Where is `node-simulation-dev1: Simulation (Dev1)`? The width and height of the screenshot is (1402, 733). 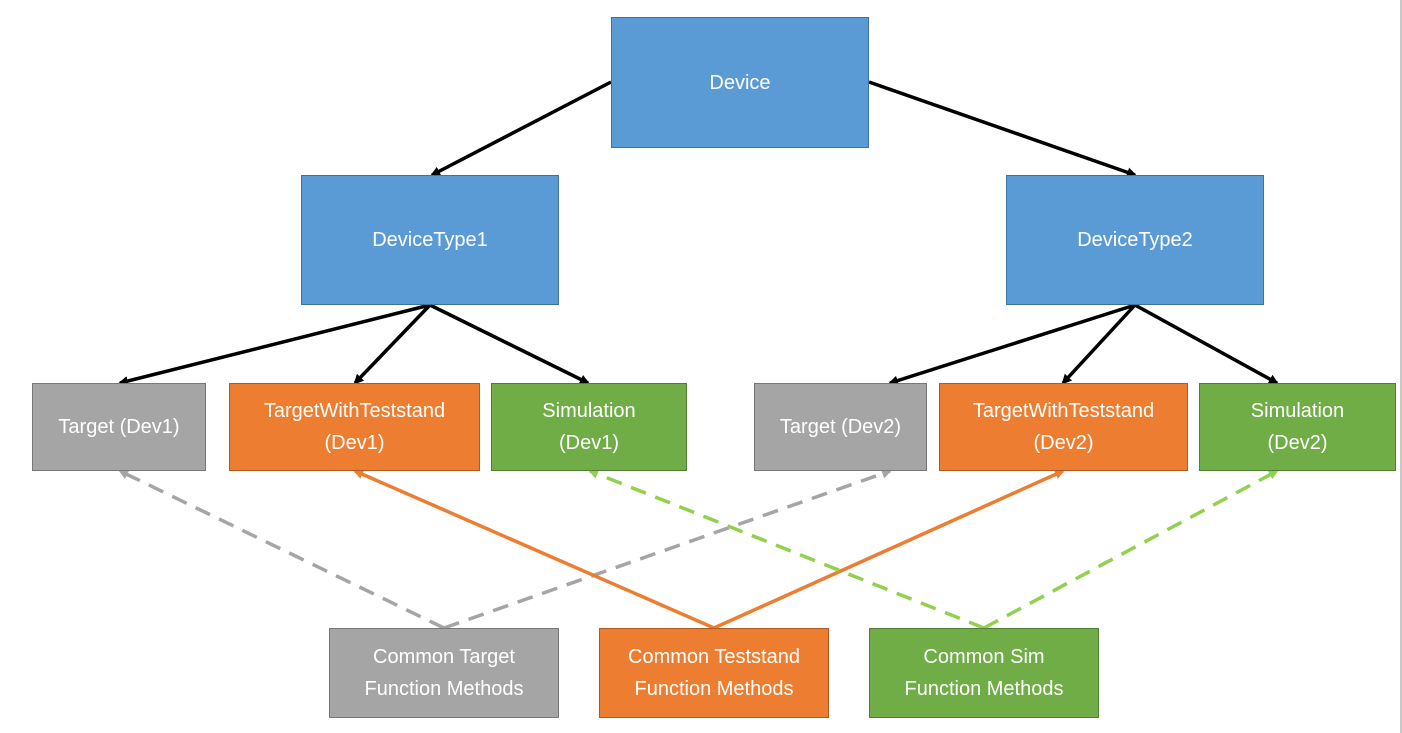
node-simulation-dev1: Simulation (Dev1) is located at coordinates (589, 427).